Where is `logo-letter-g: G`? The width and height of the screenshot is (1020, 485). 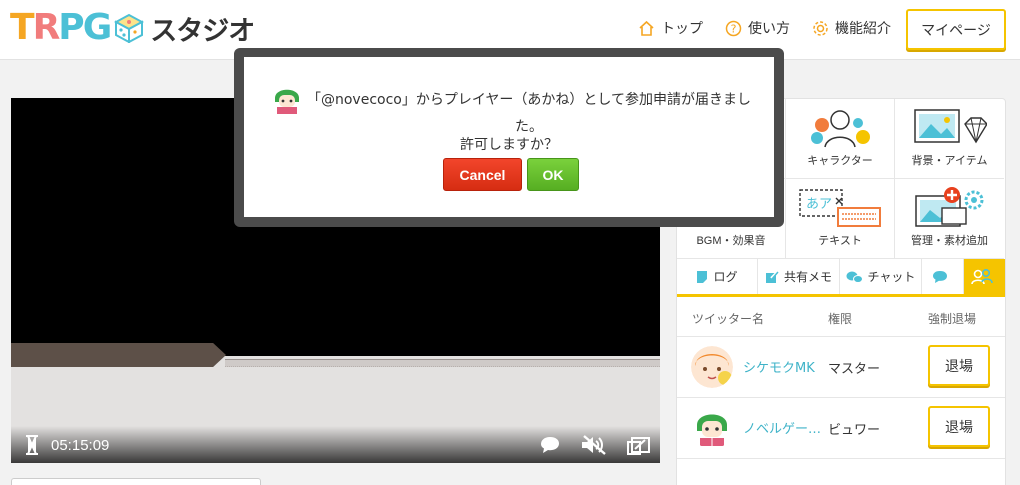
logo-letter-g: G is located at coordinates (97, 27).